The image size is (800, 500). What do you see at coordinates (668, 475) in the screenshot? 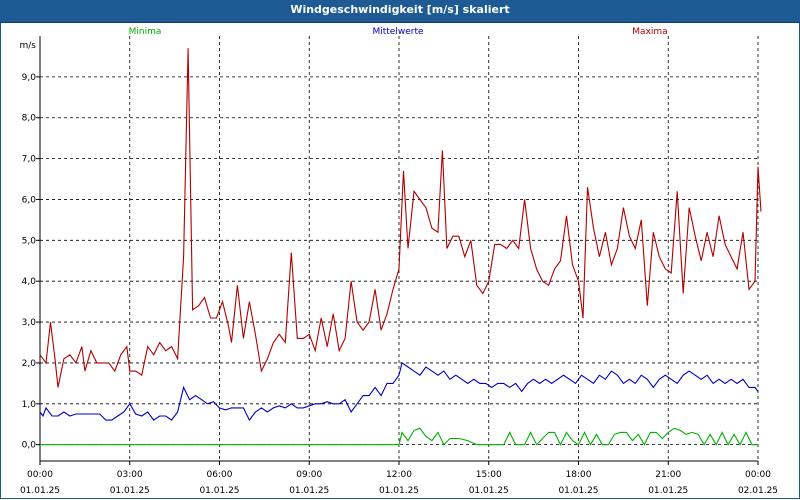
I see `x-tick-time: 21:00` at bounding box center [668, 475].